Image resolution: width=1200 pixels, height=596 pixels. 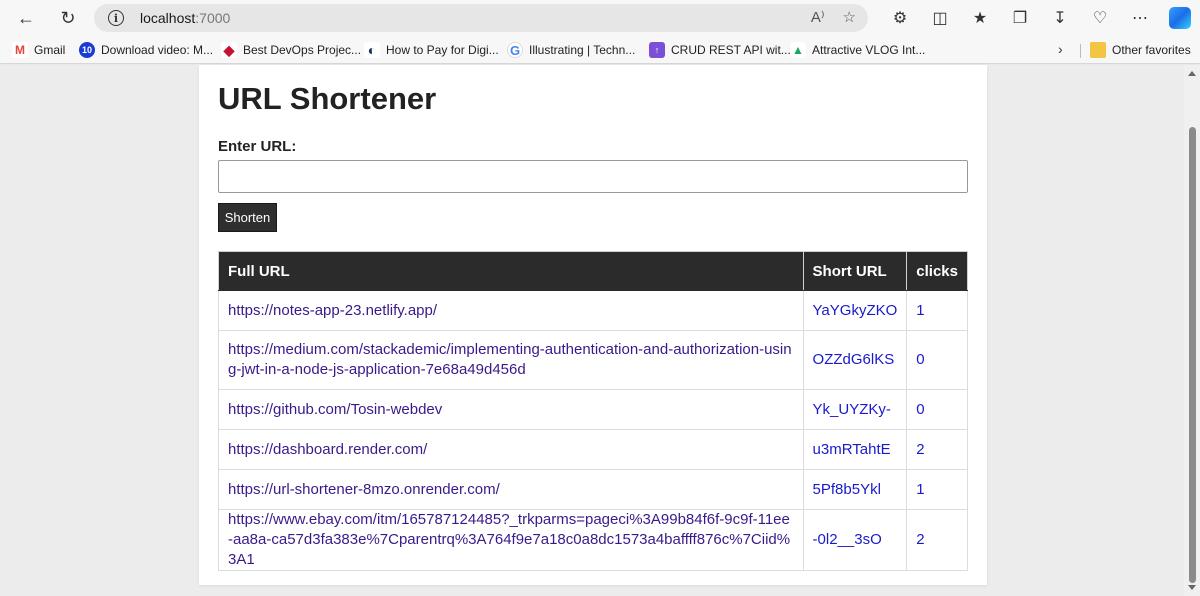 I want to click on back-icon: ←, so click(x=26, y=18).